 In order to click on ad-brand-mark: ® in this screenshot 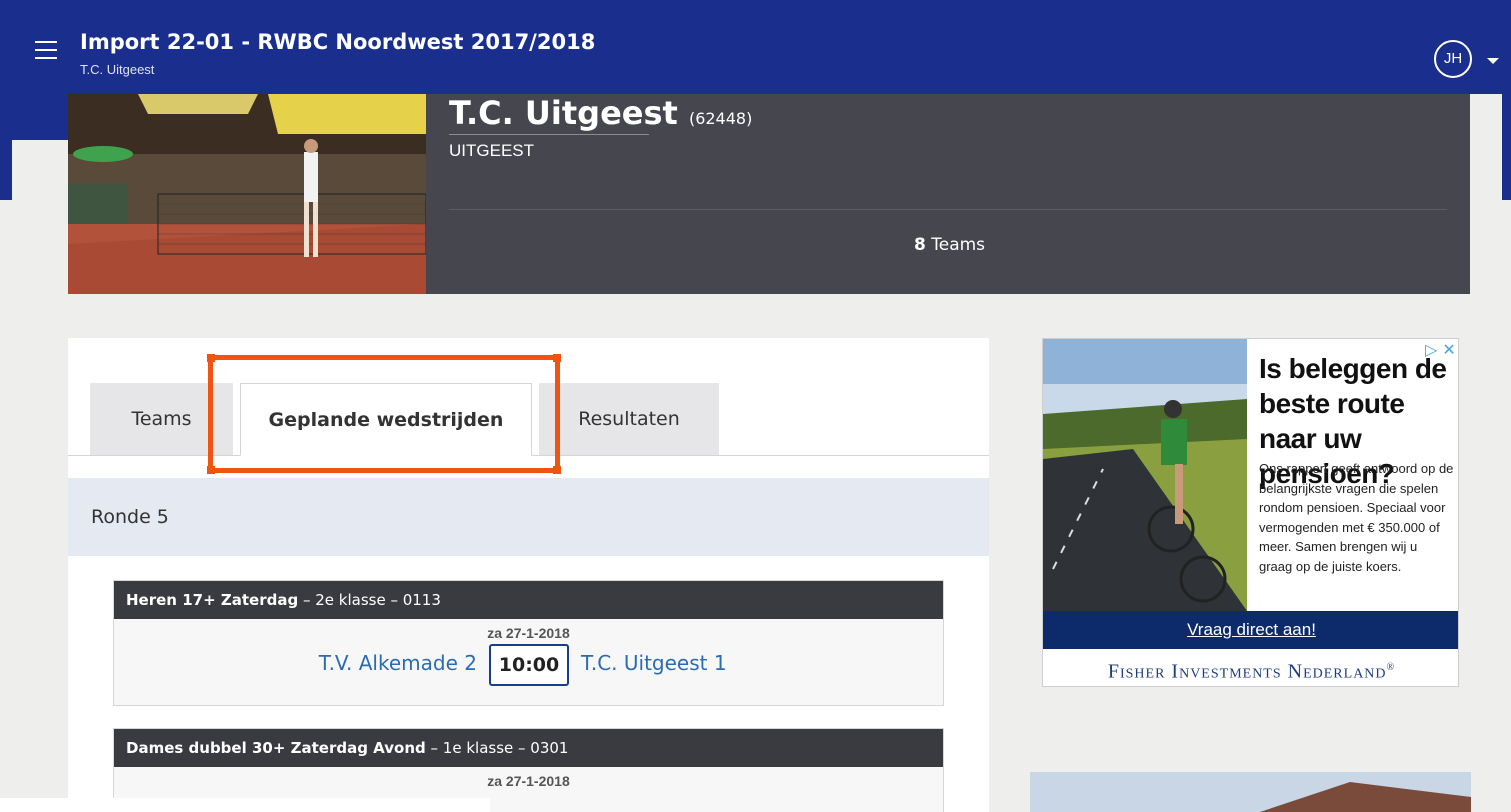, I will do `click(1391, 667)`.